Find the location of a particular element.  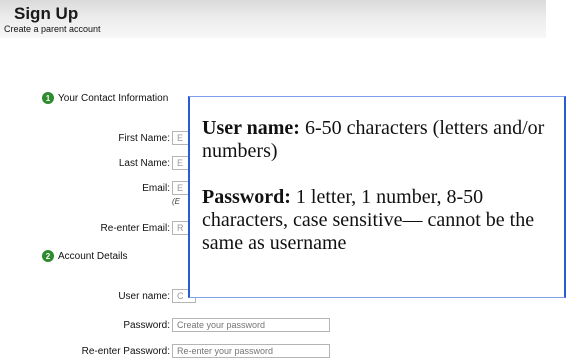

section-account-header: 2 Account Details is located at coordinates (84, 256).